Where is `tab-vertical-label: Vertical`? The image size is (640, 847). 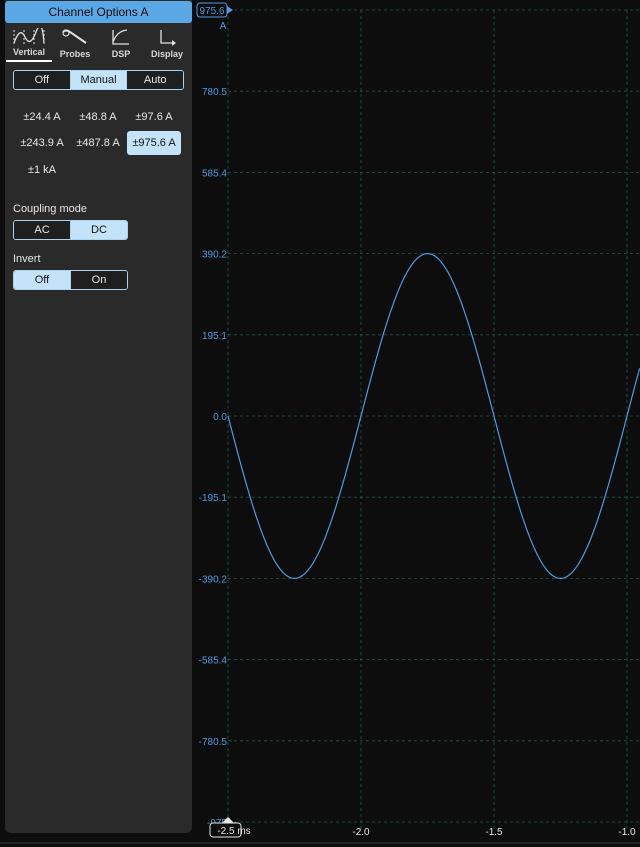 tab-vertical-label: Vertical is located at coordinates (29, 52).